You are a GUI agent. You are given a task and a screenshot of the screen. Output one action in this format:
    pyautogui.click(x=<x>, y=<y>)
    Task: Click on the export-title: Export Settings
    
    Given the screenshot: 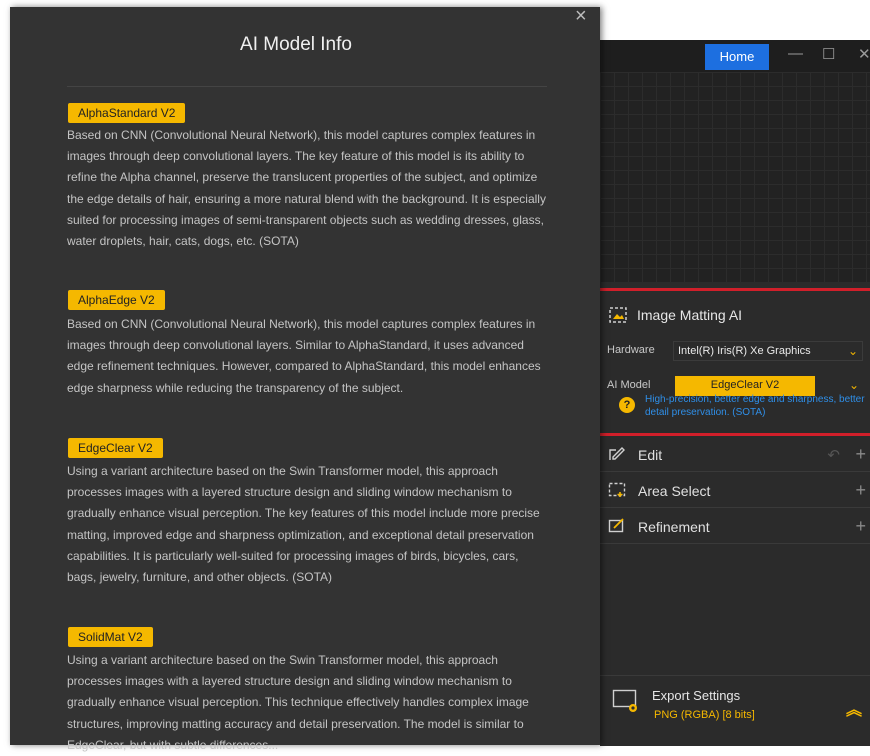 What is the action you would take?
    pyautogui.click(x=696, y=695)
    